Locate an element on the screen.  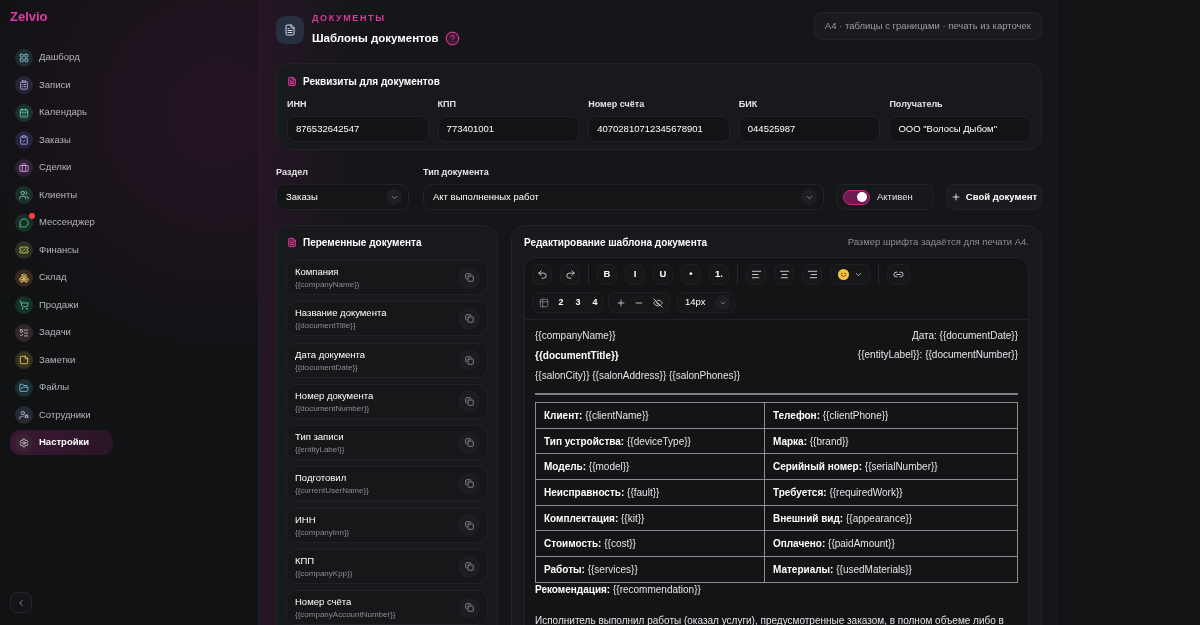
variable-label: КПП is located at coordinates (305, 561).